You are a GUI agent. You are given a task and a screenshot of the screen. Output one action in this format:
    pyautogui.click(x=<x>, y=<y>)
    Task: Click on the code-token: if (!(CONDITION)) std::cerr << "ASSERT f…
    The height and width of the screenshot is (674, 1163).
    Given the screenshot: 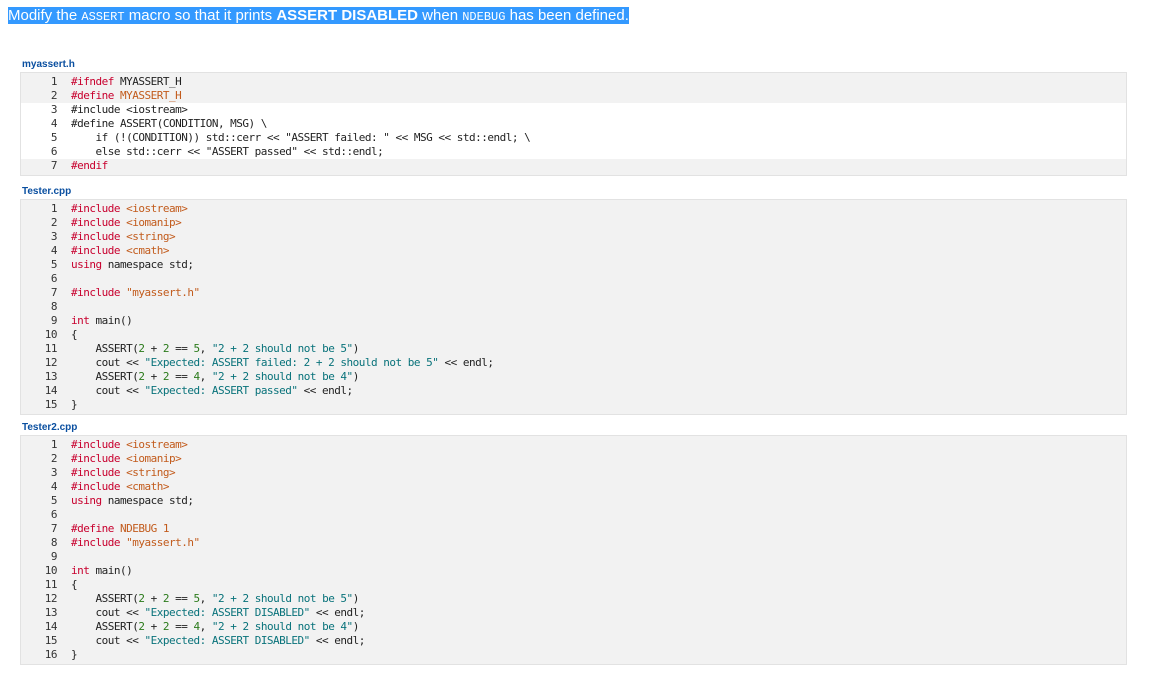 What is the action you would take?
    pyautogui.click(x=301, y=137)
    